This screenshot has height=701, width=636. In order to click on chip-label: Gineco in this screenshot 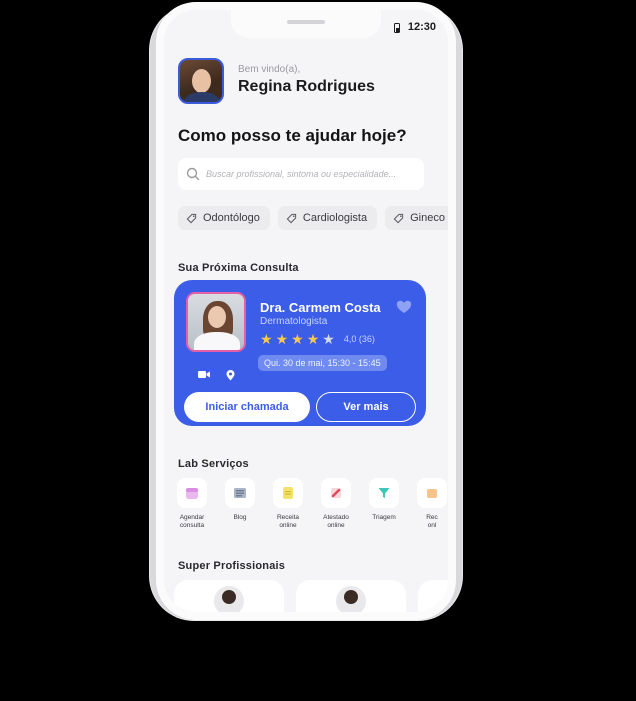, I will do `click(427, 218)`.